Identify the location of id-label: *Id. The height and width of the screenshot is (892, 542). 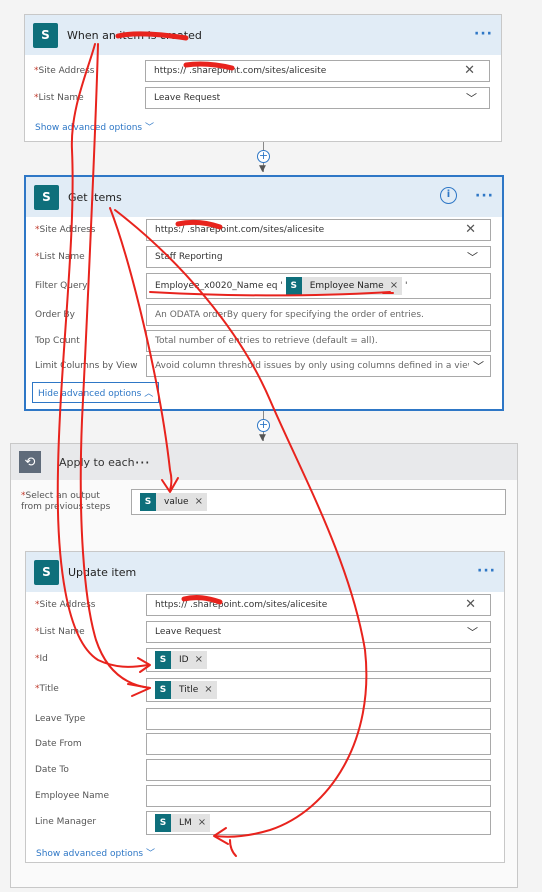
(41, 659).